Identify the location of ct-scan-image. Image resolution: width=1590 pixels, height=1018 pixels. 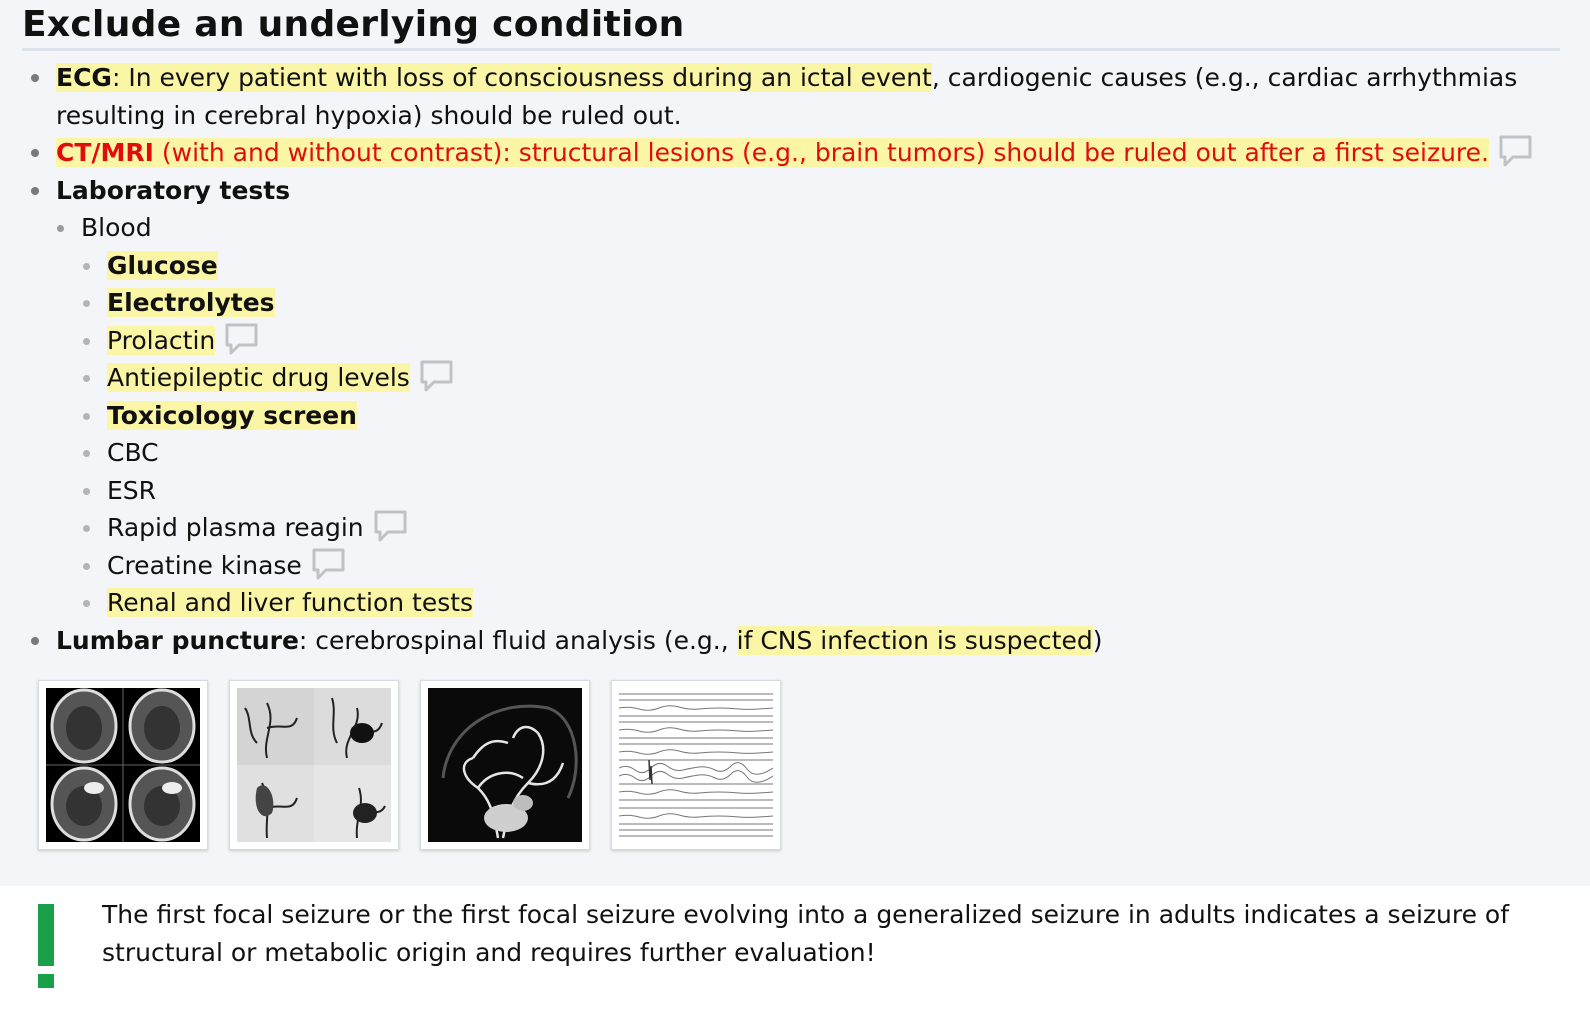
(123, 765).